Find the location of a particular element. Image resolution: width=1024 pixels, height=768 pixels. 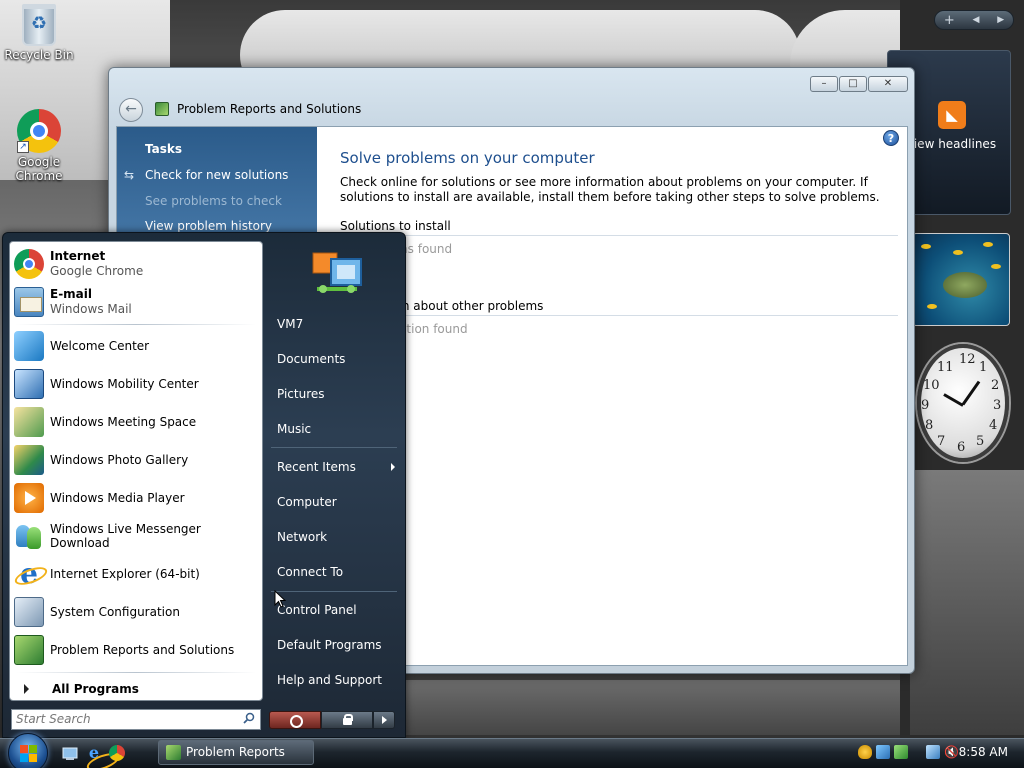

program-windows-live-messenger-download: Windows Live Messenger Download is located at coordinates (136, 536).